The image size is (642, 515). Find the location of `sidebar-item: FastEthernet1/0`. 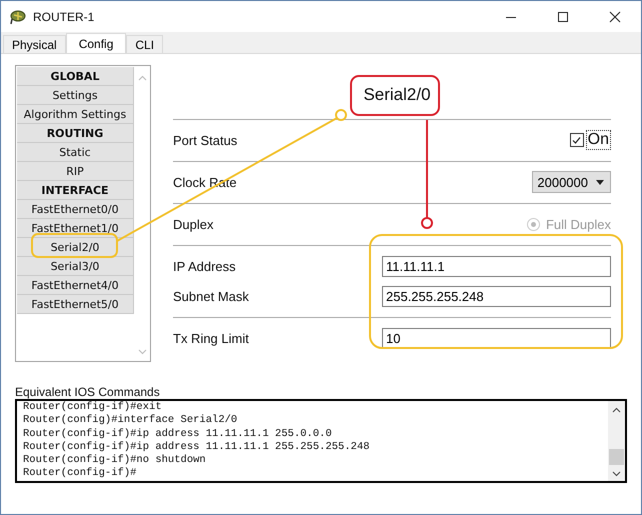

sidebar-item: FastEthernet1/0 is located at coordinates (75, 228).